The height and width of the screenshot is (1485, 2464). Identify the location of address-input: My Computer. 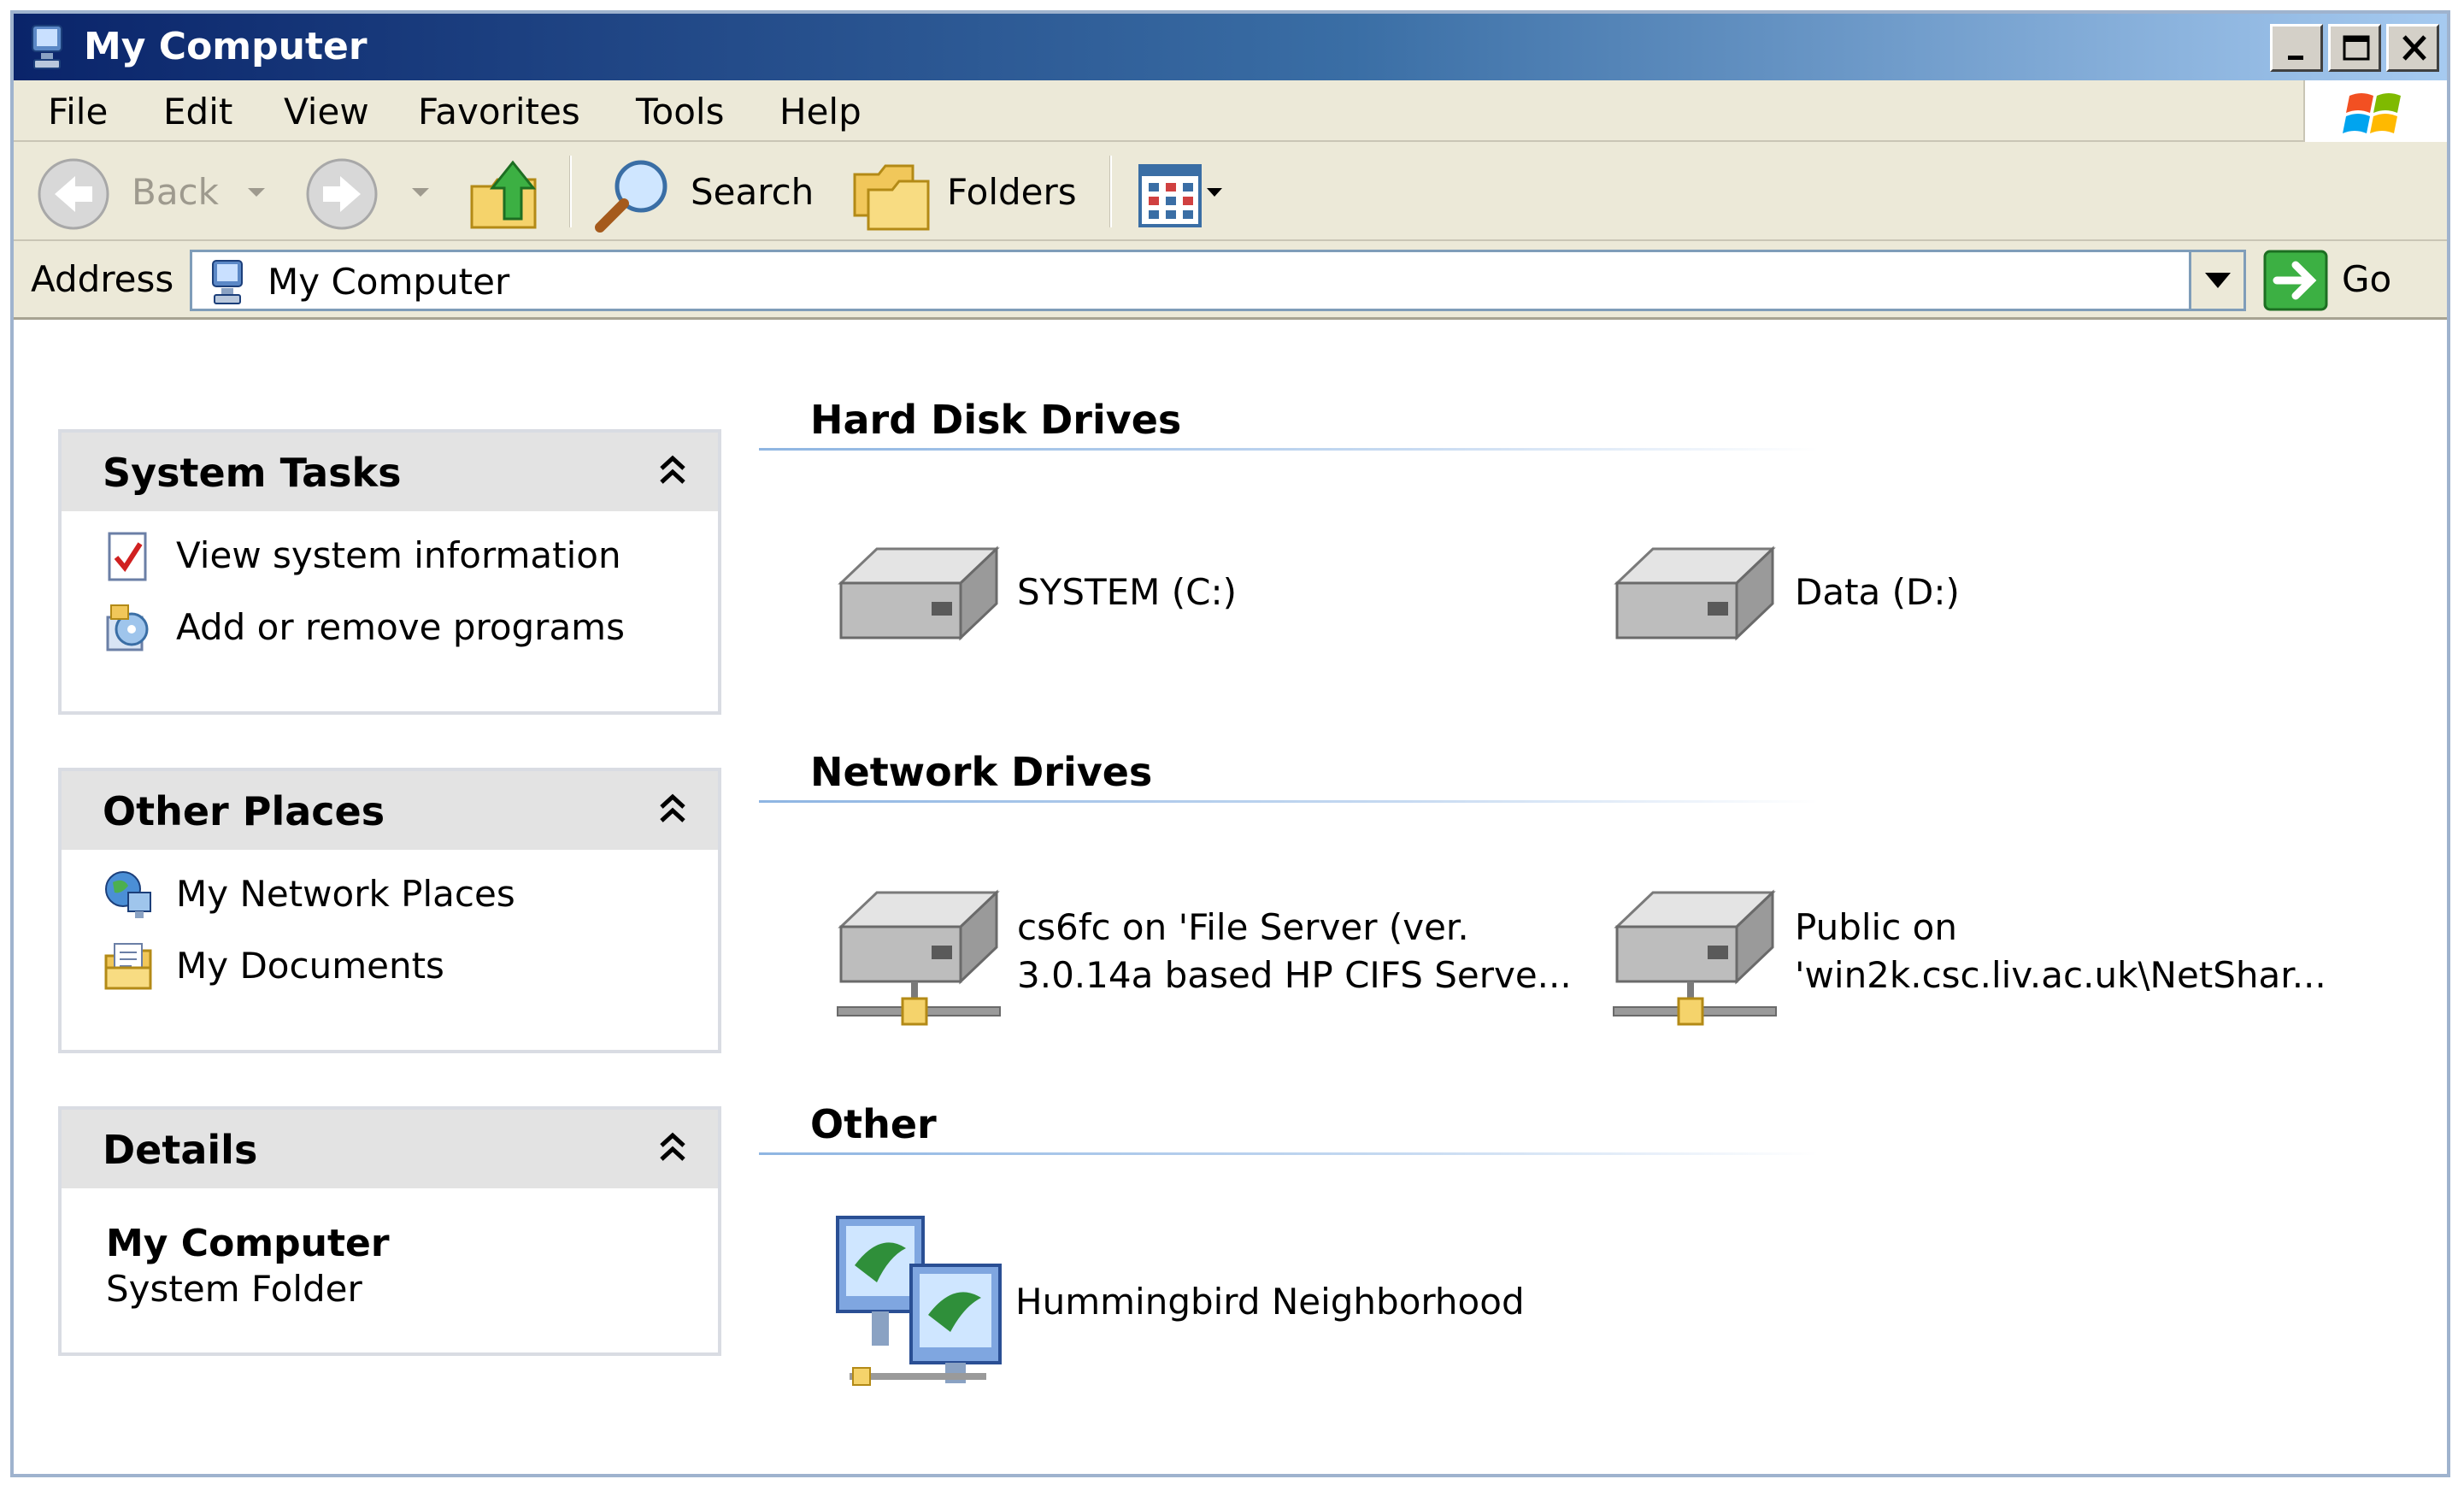
(1218, 281).